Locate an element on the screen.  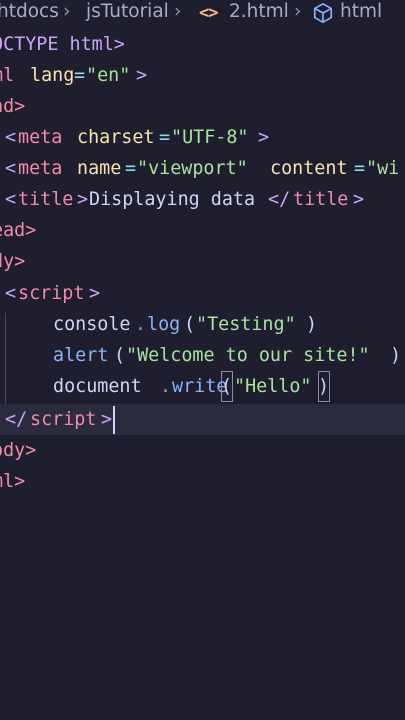
tag-name: ad> is located at coordinates (13, 106).